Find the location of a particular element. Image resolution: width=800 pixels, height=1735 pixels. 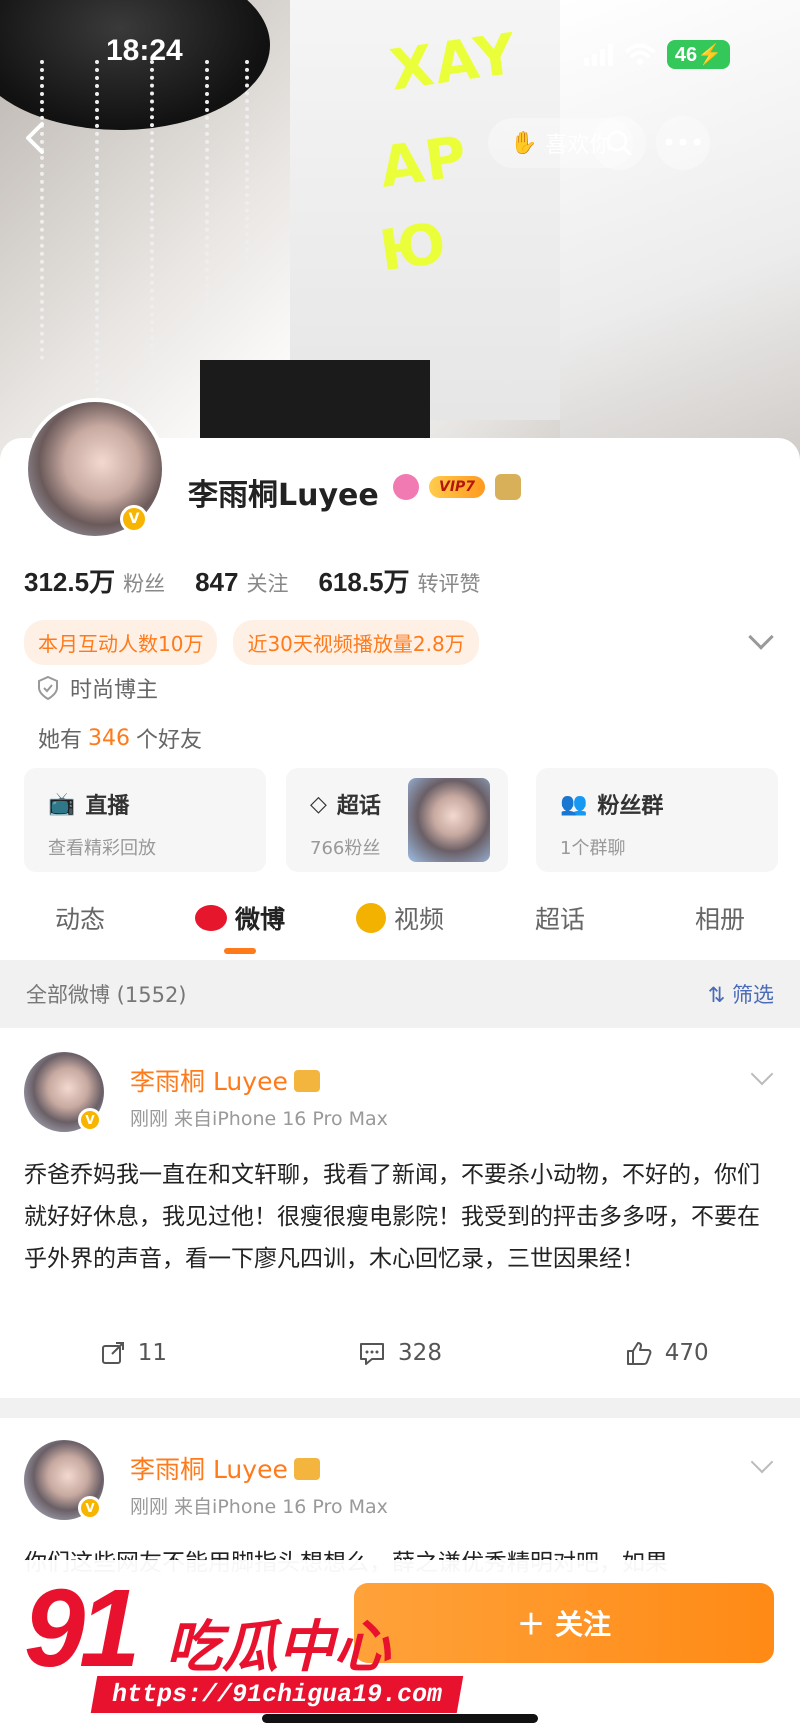

search-button is located at coordinates (619, 143).